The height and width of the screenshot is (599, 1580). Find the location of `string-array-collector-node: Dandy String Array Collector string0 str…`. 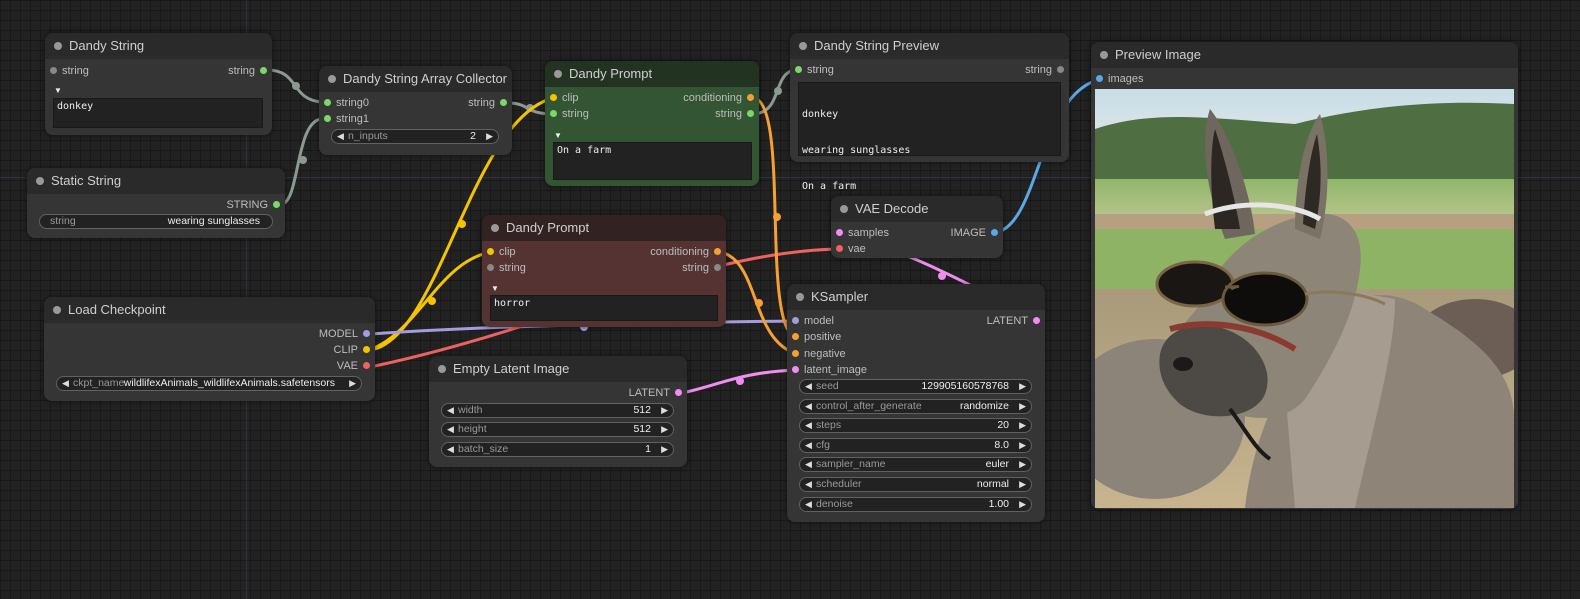

string-array-collector-node: Dandy String Array Collector string0 str… is located at coordinates (415, 110).